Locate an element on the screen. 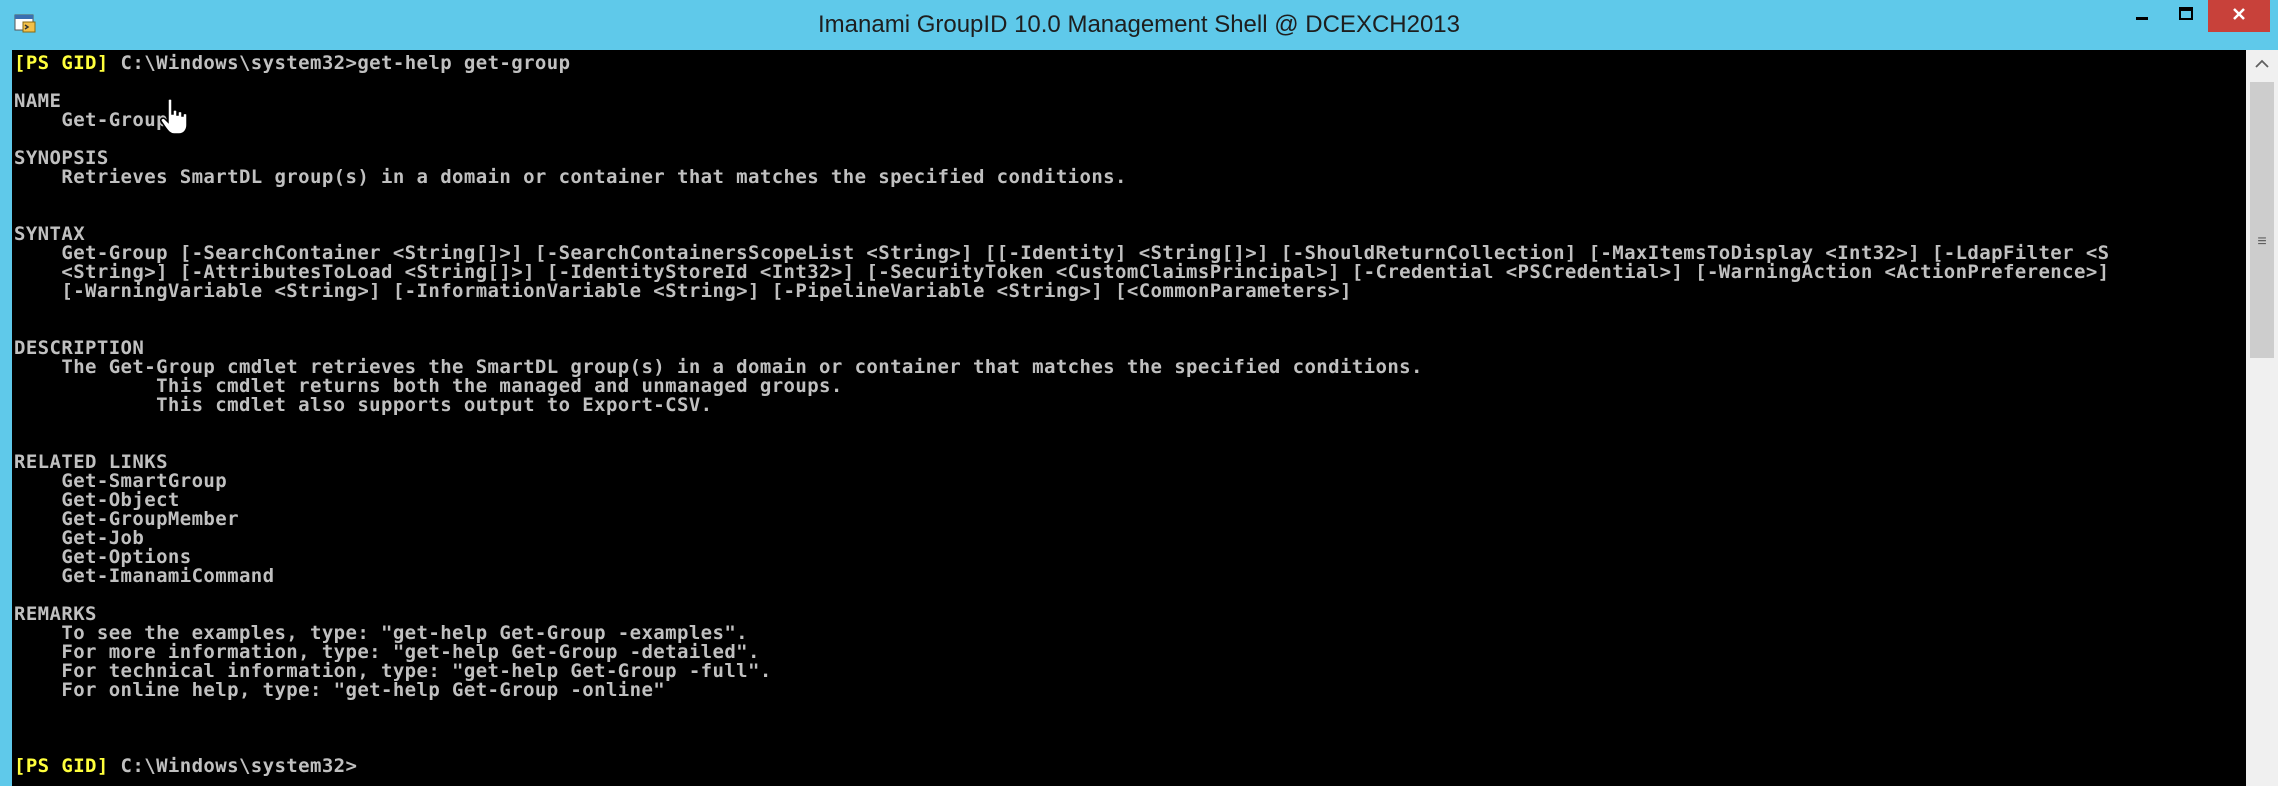  console-line: Get-Job is located at coordinates (1062, 538).